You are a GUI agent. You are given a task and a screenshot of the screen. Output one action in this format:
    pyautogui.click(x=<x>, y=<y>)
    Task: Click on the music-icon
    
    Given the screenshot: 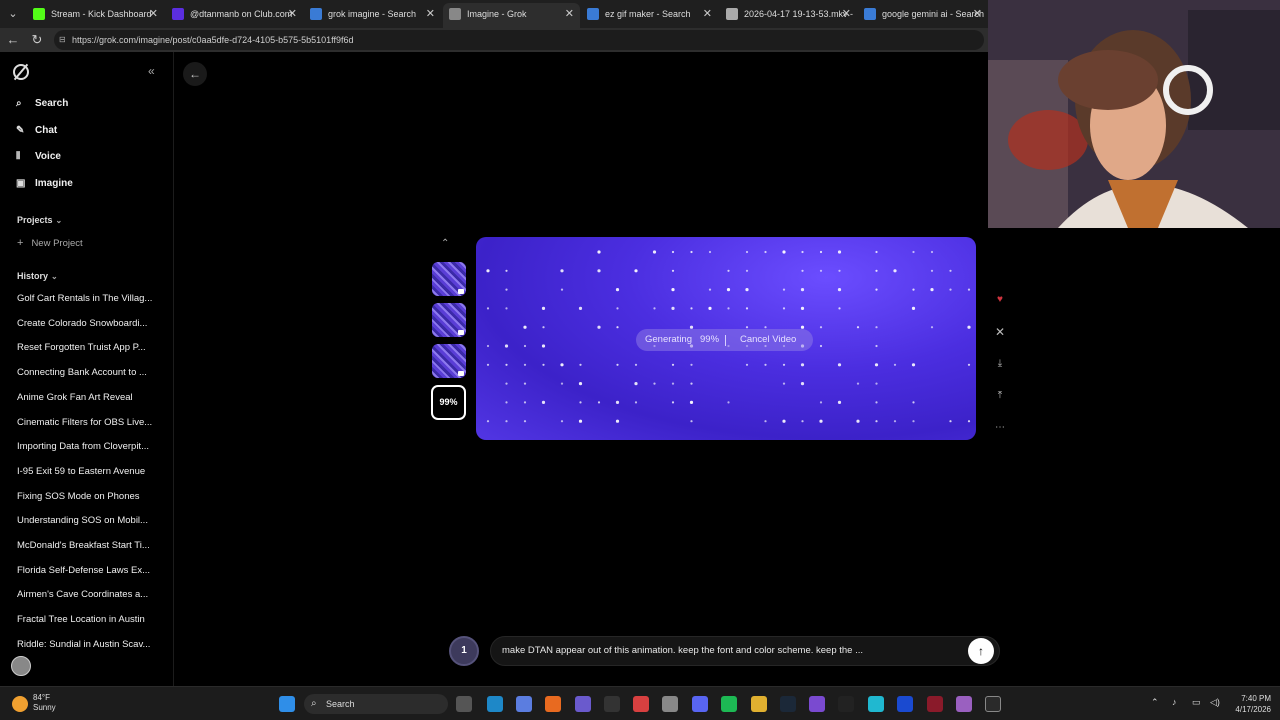 What is the action you would take?
    pyautogui.click(x=670, y=704)
    